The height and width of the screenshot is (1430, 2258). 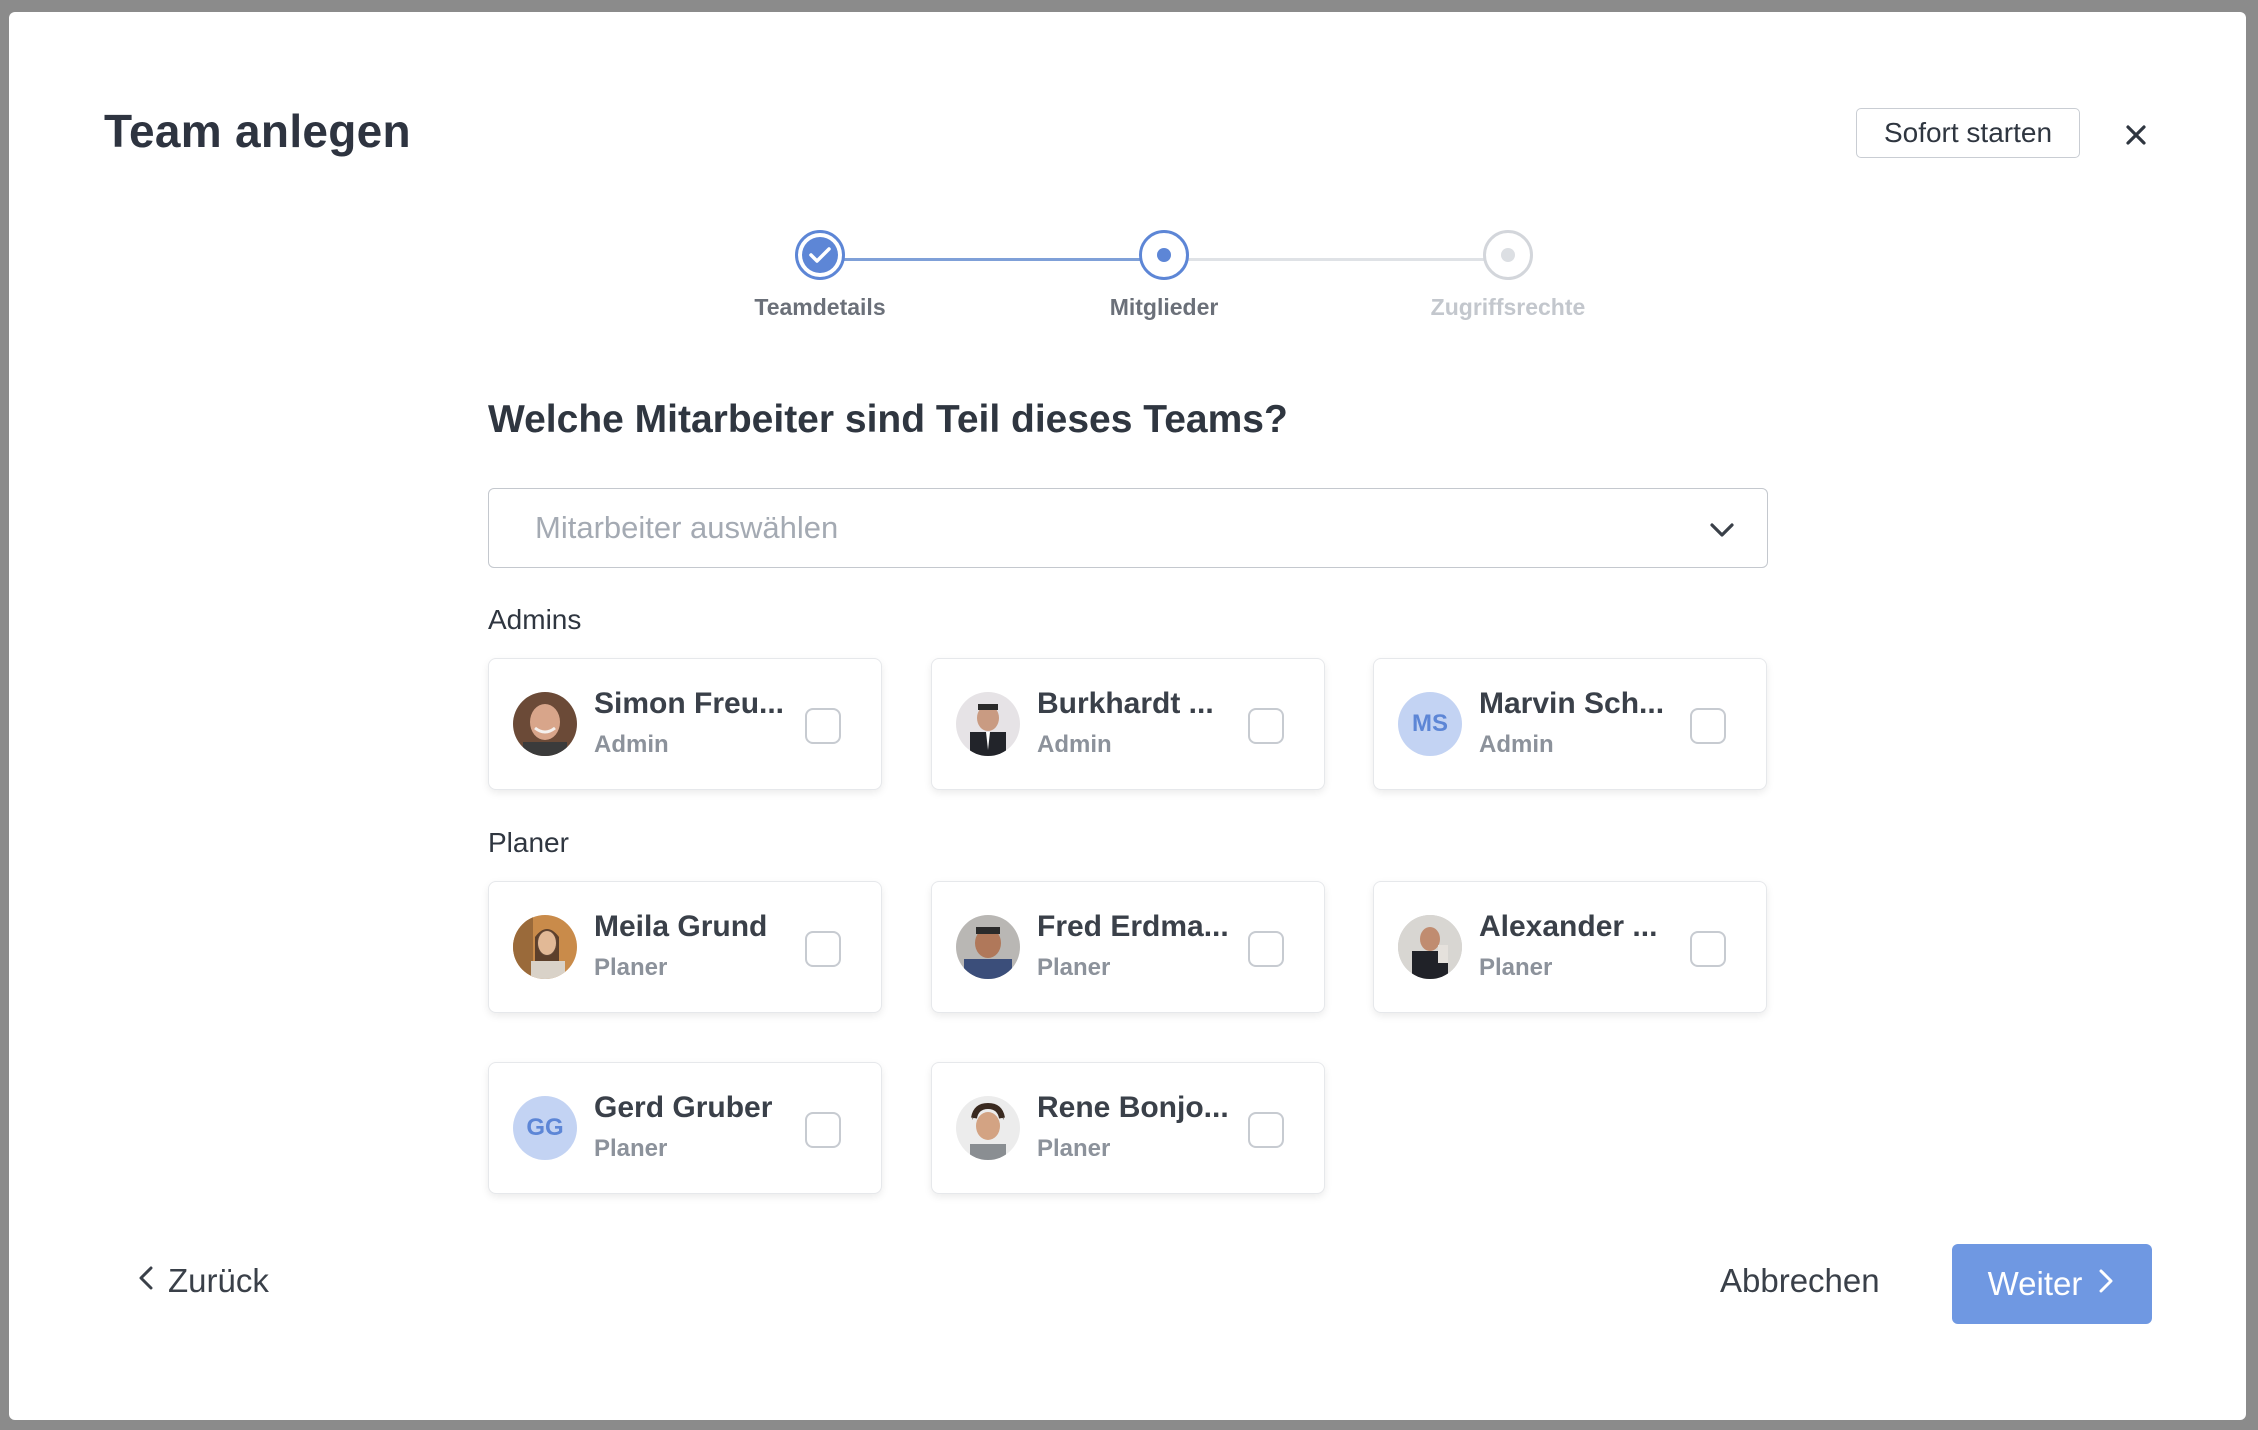 What do you see at coordinates (820, 307) in the screenshot?
I see `step-label: Teamdetails` at bounding box center [820, 307].